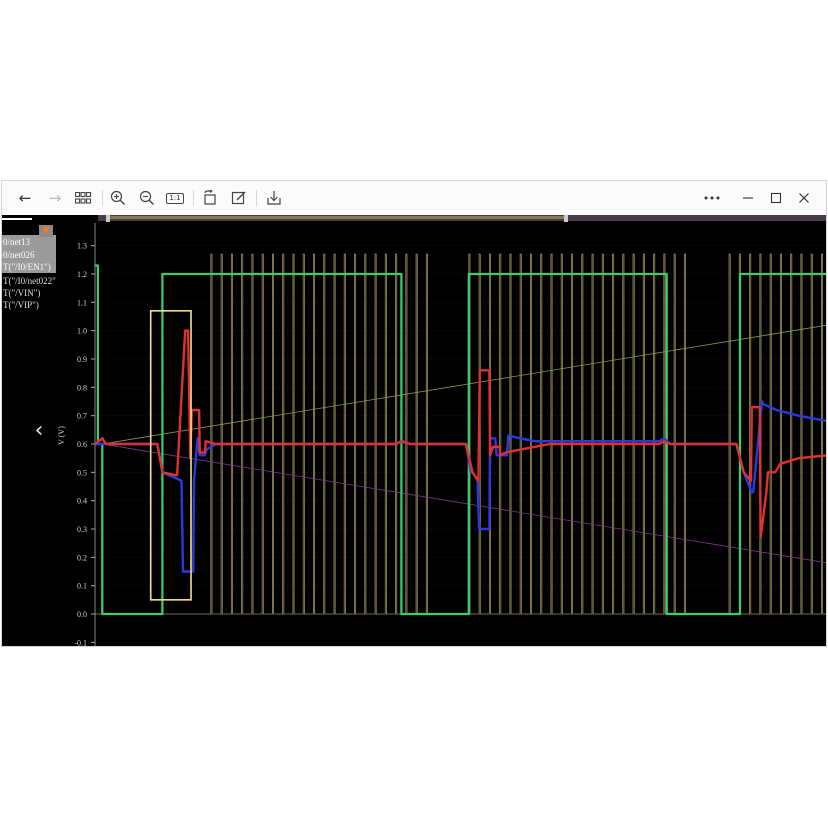  I want to click on actual-size-icon: 1:1, so click(175, 198).